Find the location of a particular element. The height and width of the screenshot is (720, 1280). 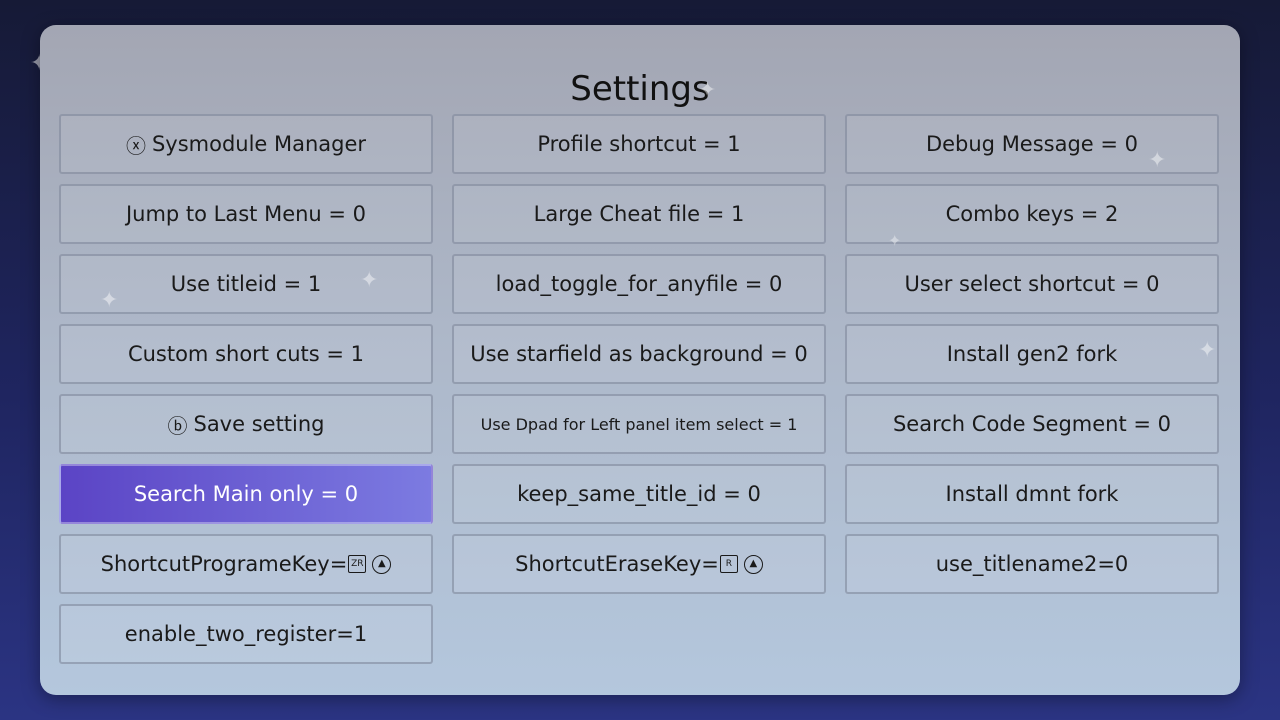

use-titleid-button: Use titleid = 1 is located at coordinates (246, 284).